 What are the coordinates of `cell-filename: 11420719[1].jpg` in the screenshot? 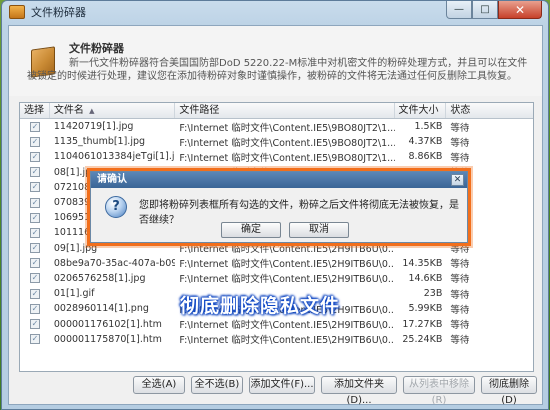 It's located at (93, 127).